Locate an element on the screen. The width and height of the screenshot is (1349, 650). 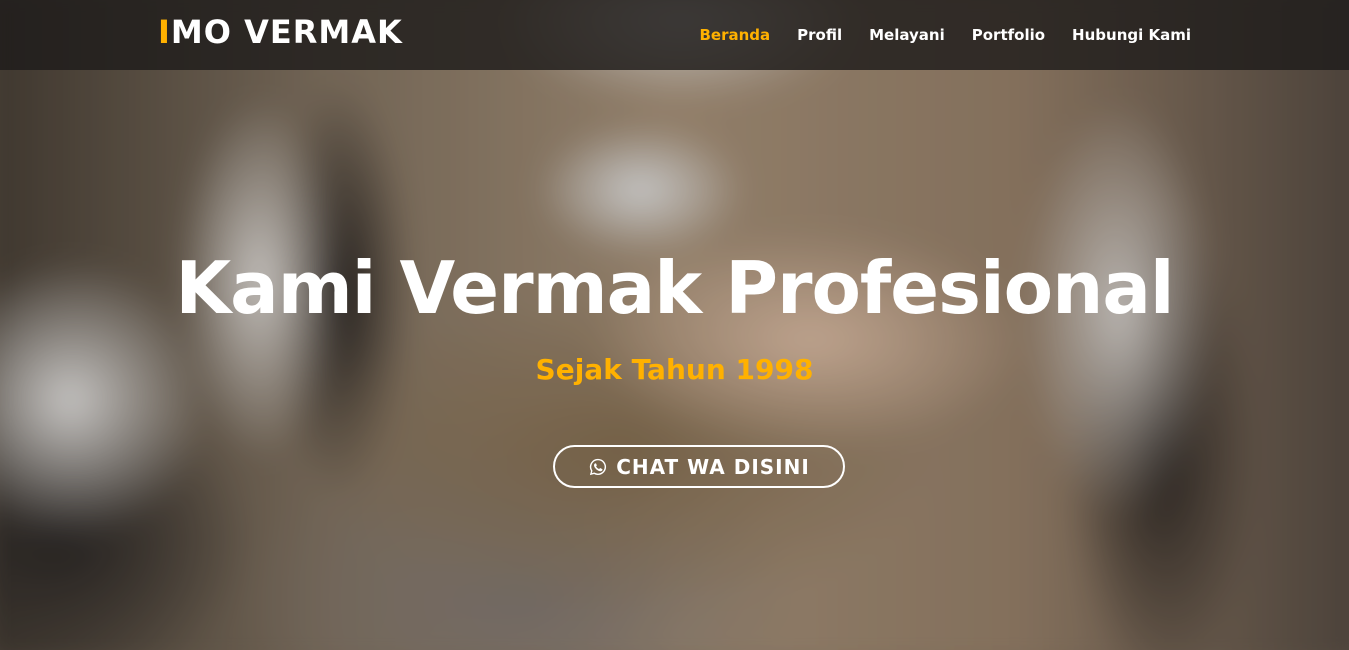
site-logo: IMO VERMAK is located at coordinates (280, 32).